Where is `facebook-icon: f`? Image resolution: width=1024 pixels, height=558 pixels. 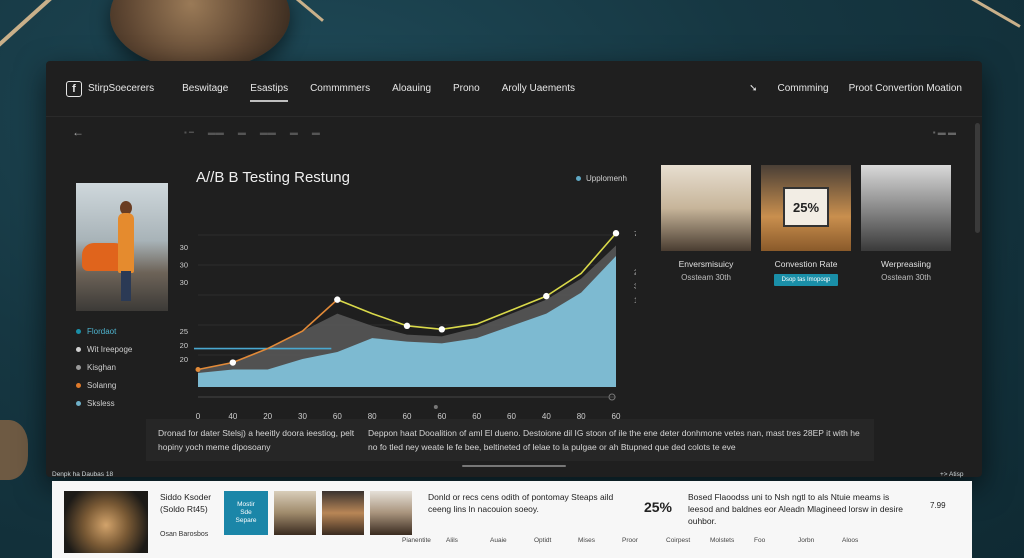 facebook-icon: f is located at coordinates (74, 88).